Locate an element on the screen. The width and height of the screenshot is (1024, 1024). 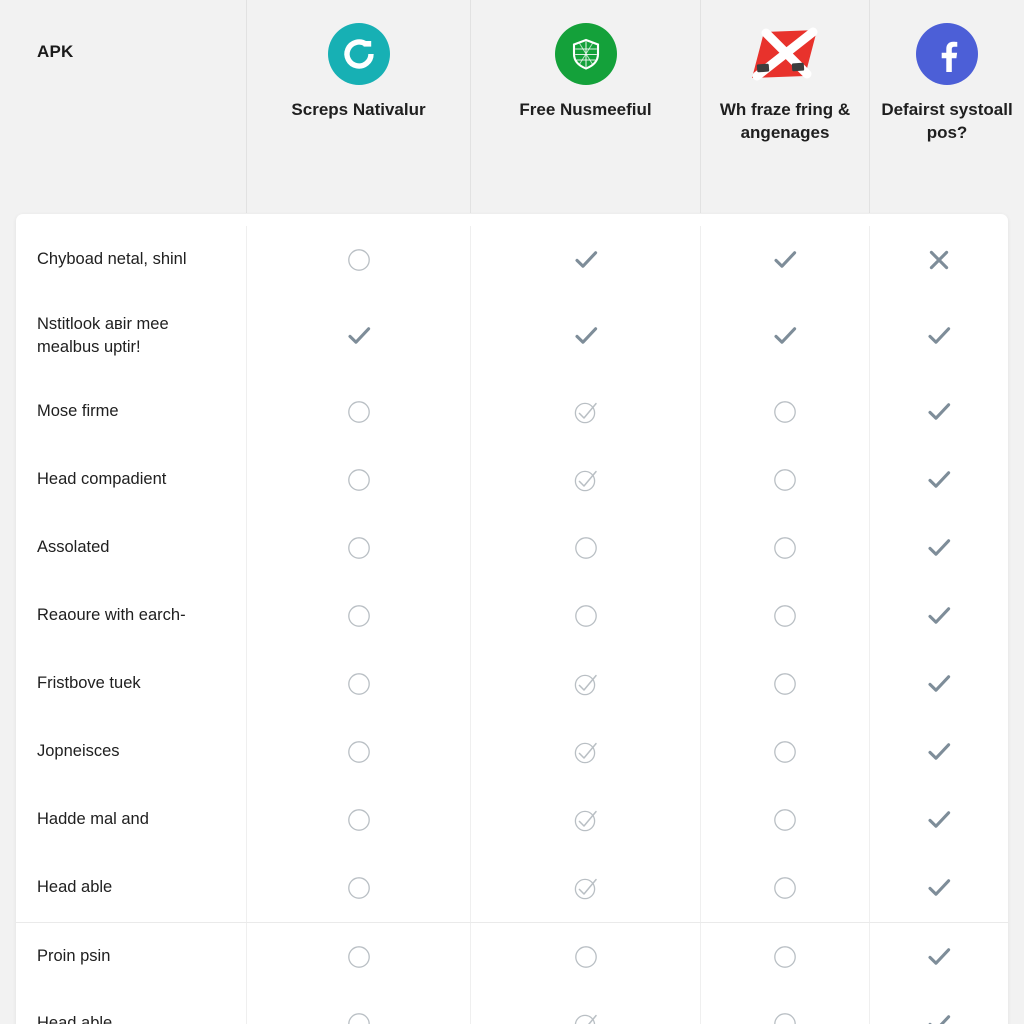
table-row: Nstitlook aʙir mee mealbus uptir! is located at coordinates (512, 336).